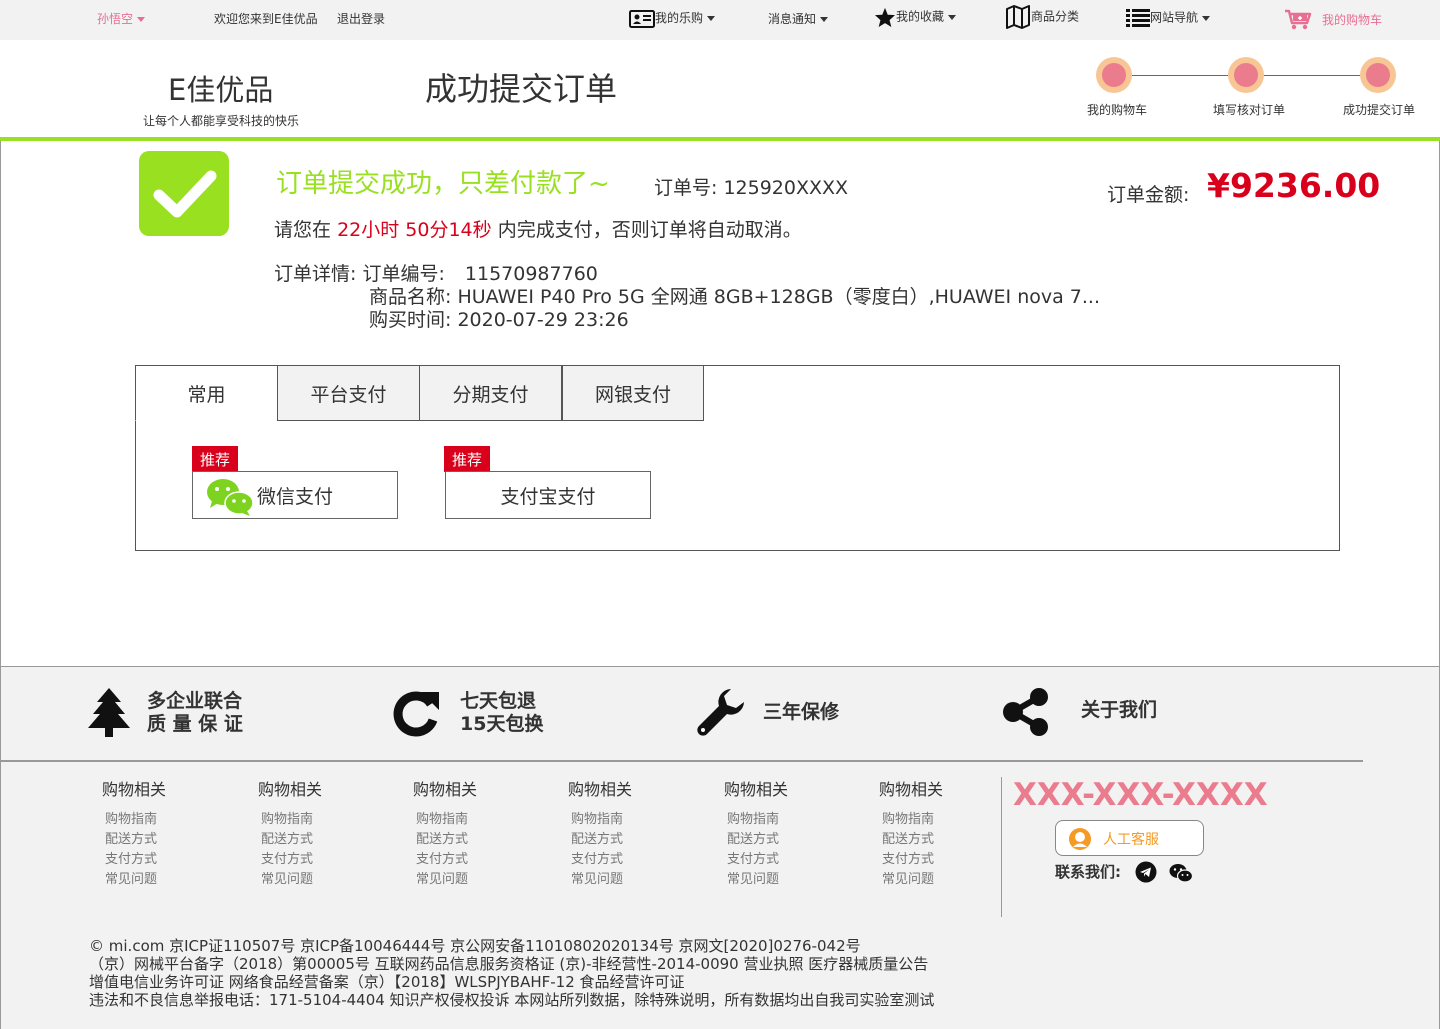  What do you see at coordinates (1138, 18) in the screenshot?
I see `list-icon` at bounding box center [1138, 18].